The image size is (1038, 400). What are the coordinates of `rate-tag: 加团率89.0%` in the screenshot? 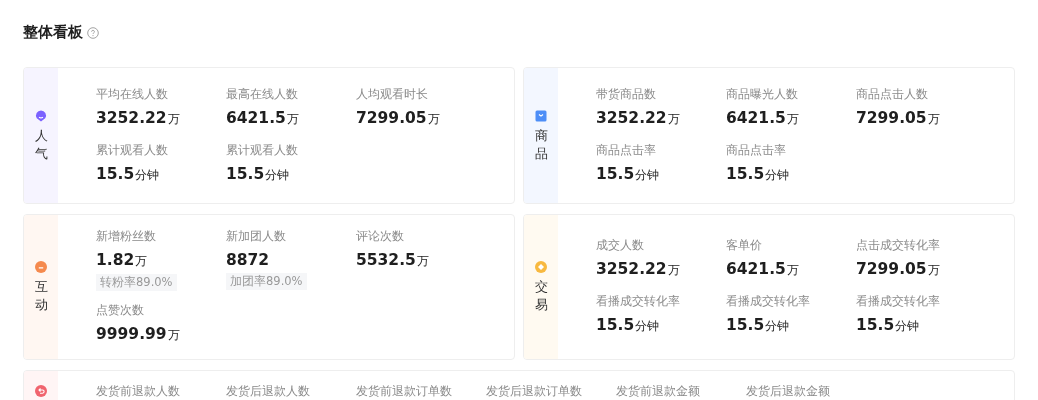 It's located at (266, 281).